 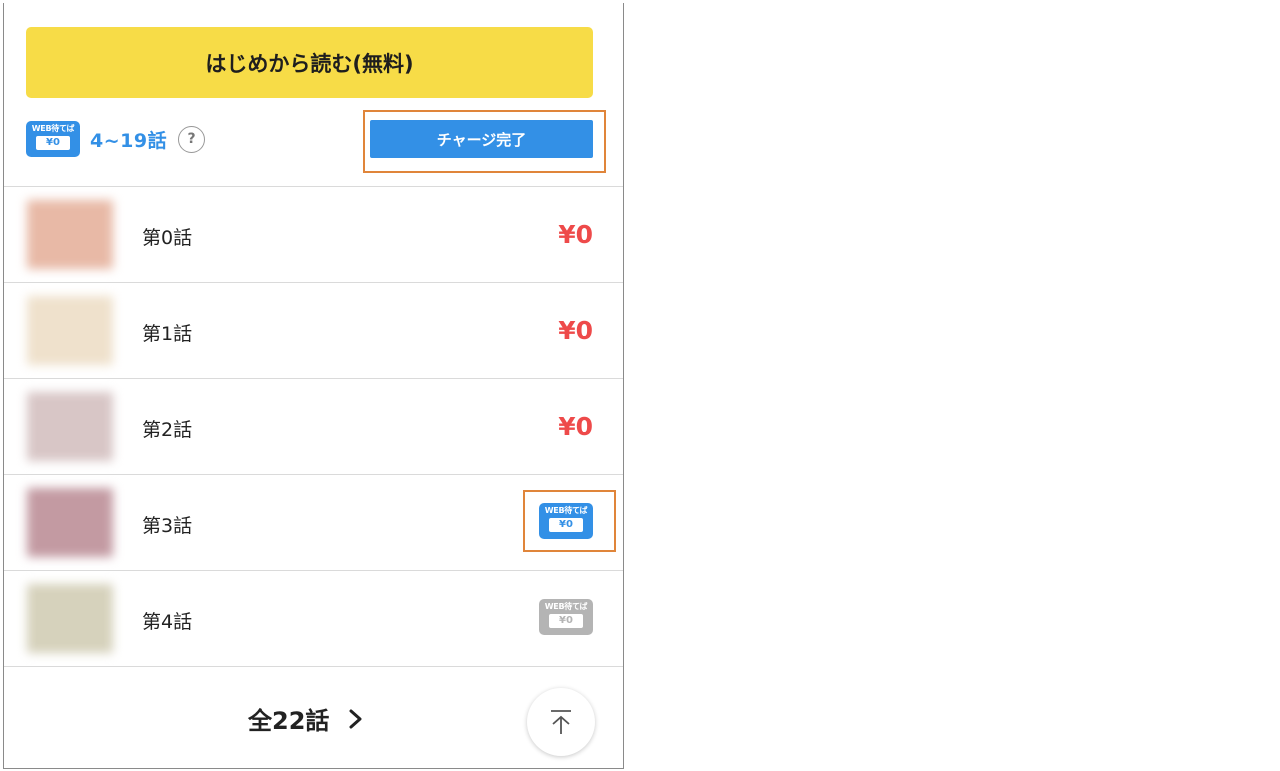 What do you see at coordinates (313, 234) in the screenshot?
I see `episode-row: 第0話 ¥0` at bounding box center [313, 234].